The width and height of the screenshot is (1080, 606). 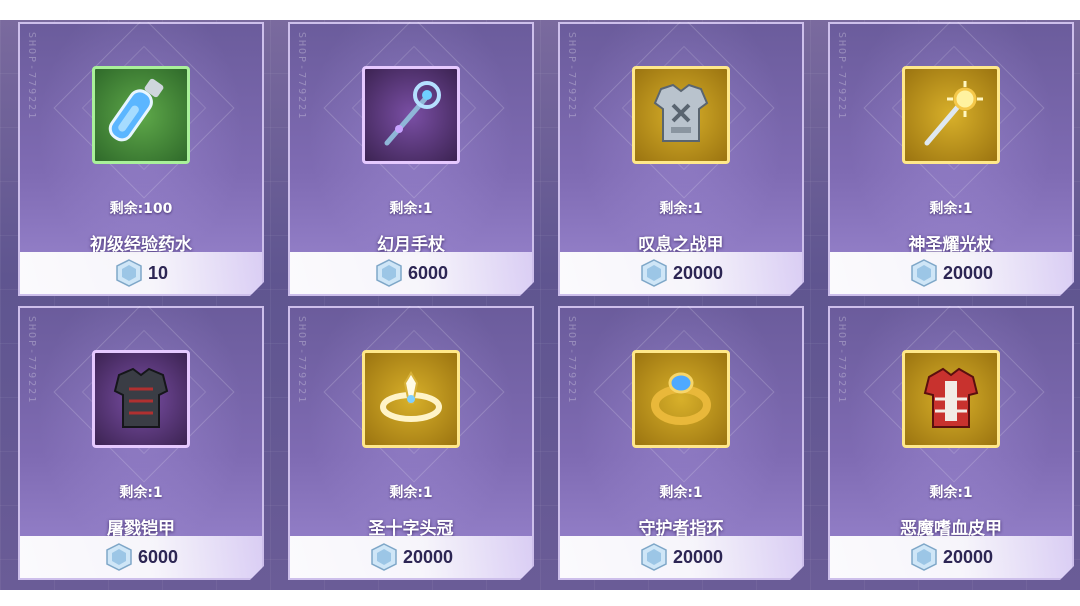 I want to click on shop-item-card: SHOP-779221 剩余:1 幻月手杖 6000, so click(x=411, y=159).